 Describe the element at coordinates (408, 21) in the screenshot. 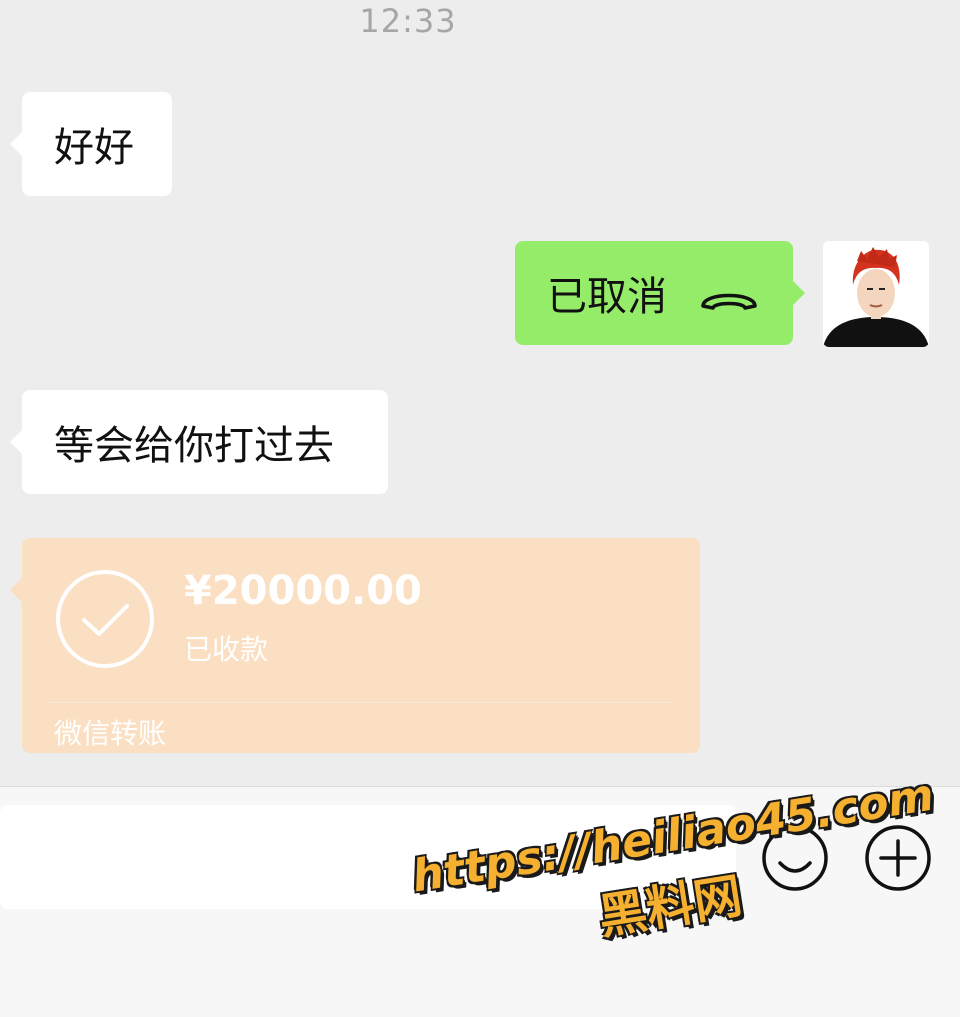

I see `message-timestamp: 12:33` at that location.